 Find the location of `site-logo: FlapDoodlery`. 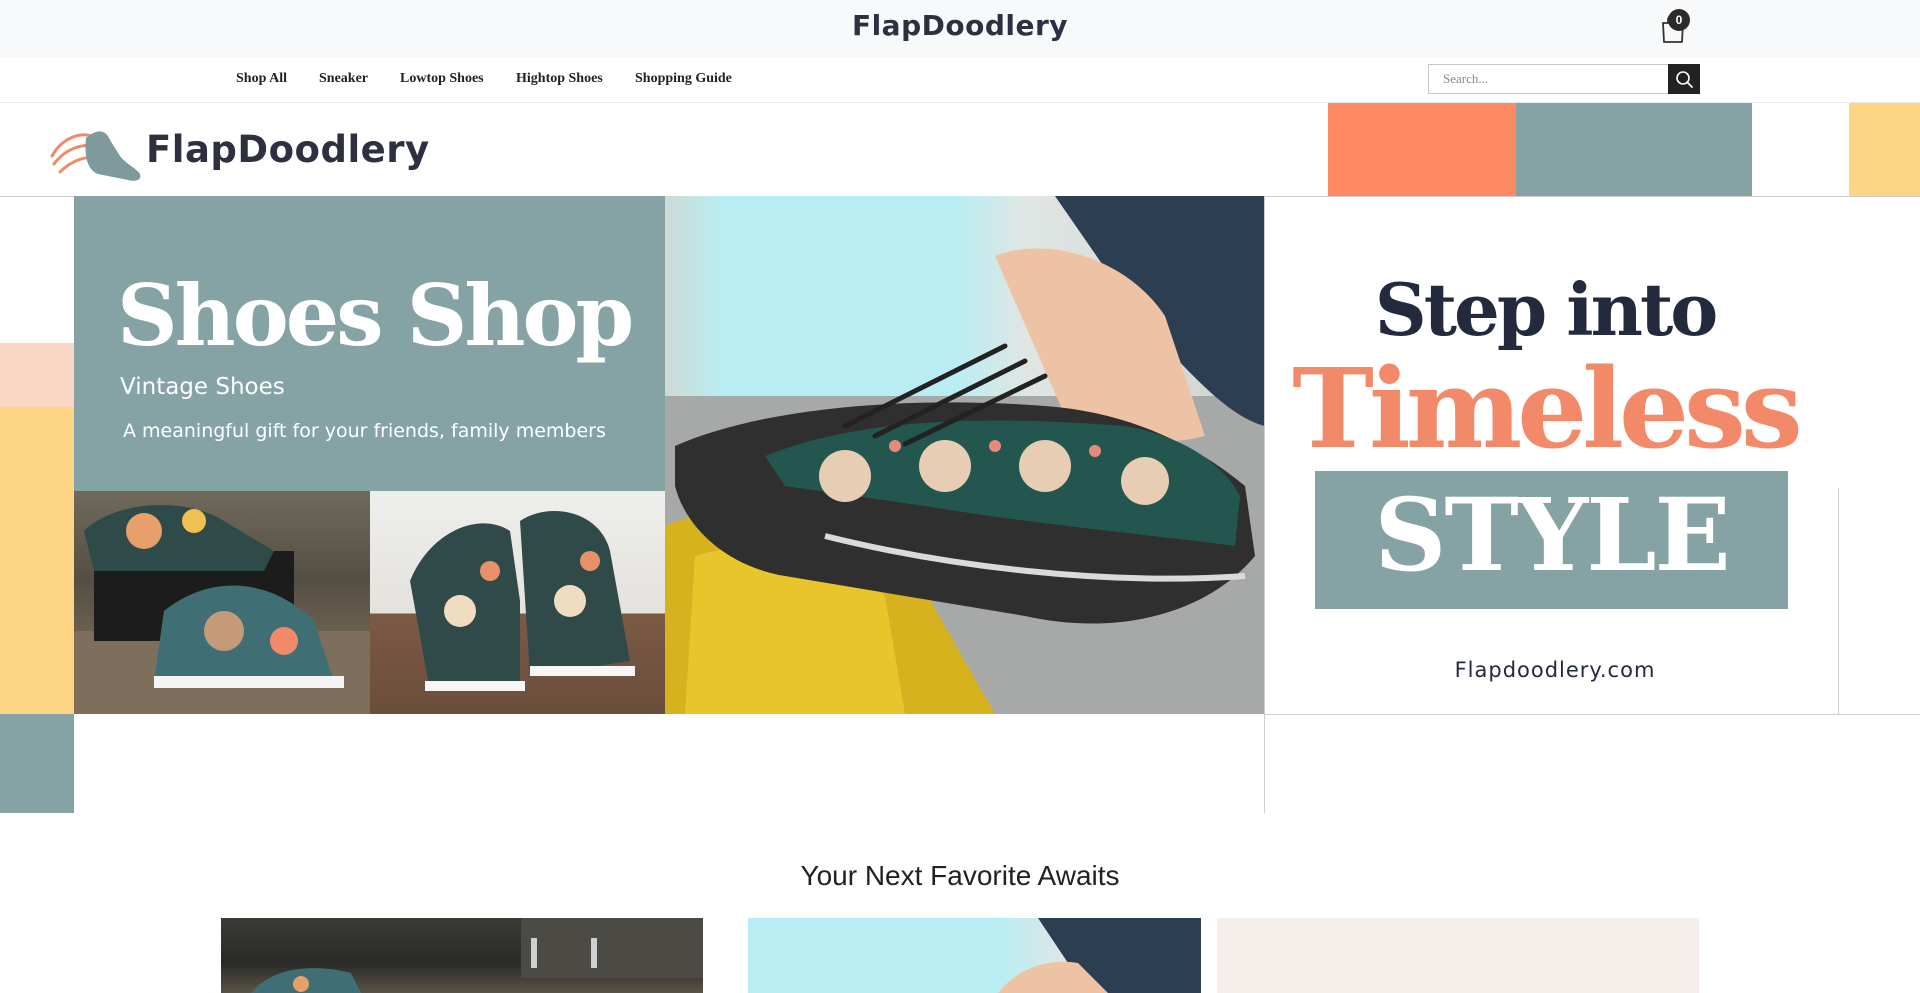

site-logo: FlapDoodlery is located at coordinates (960, 25).